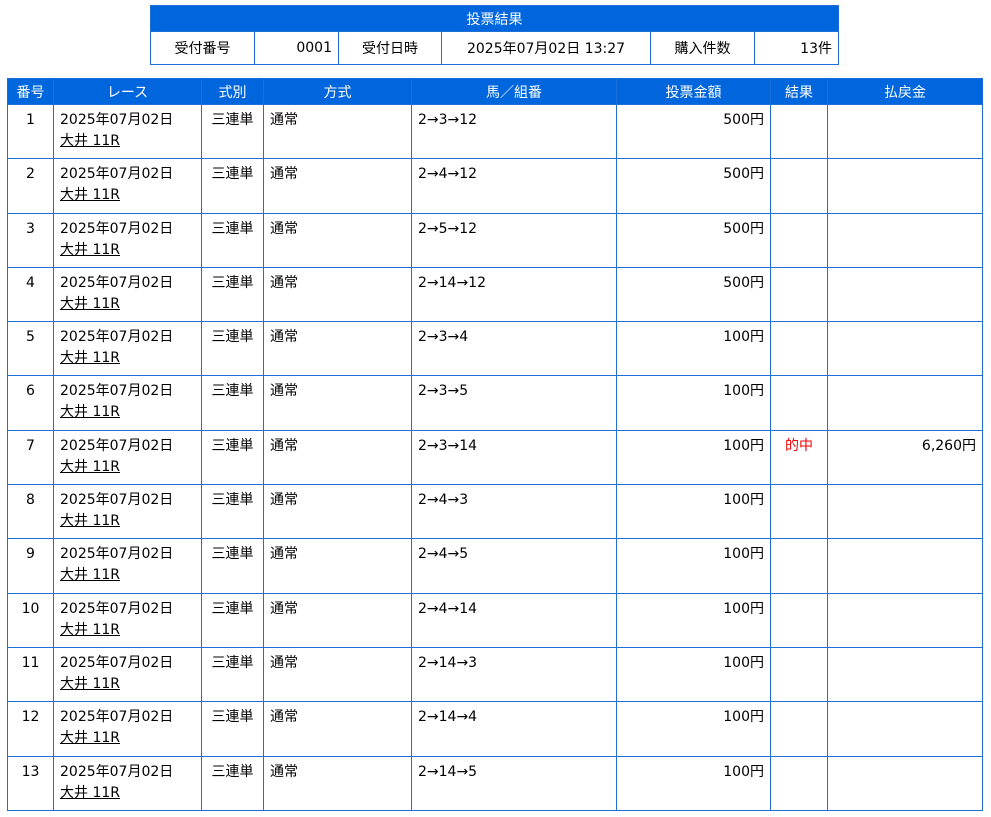 Image resolution: width=991 pixels, height=817 pixels. I want to click on table-row: 13 2025年07月02日 大井 11R 三連単 通常 2→14→5 100円, so click(495, 783).